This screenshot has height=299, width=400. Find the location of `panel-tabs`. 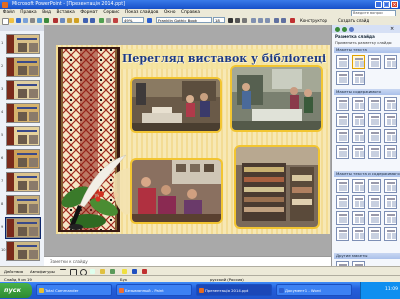

panel-tabs is located at coordinates (22, 28).